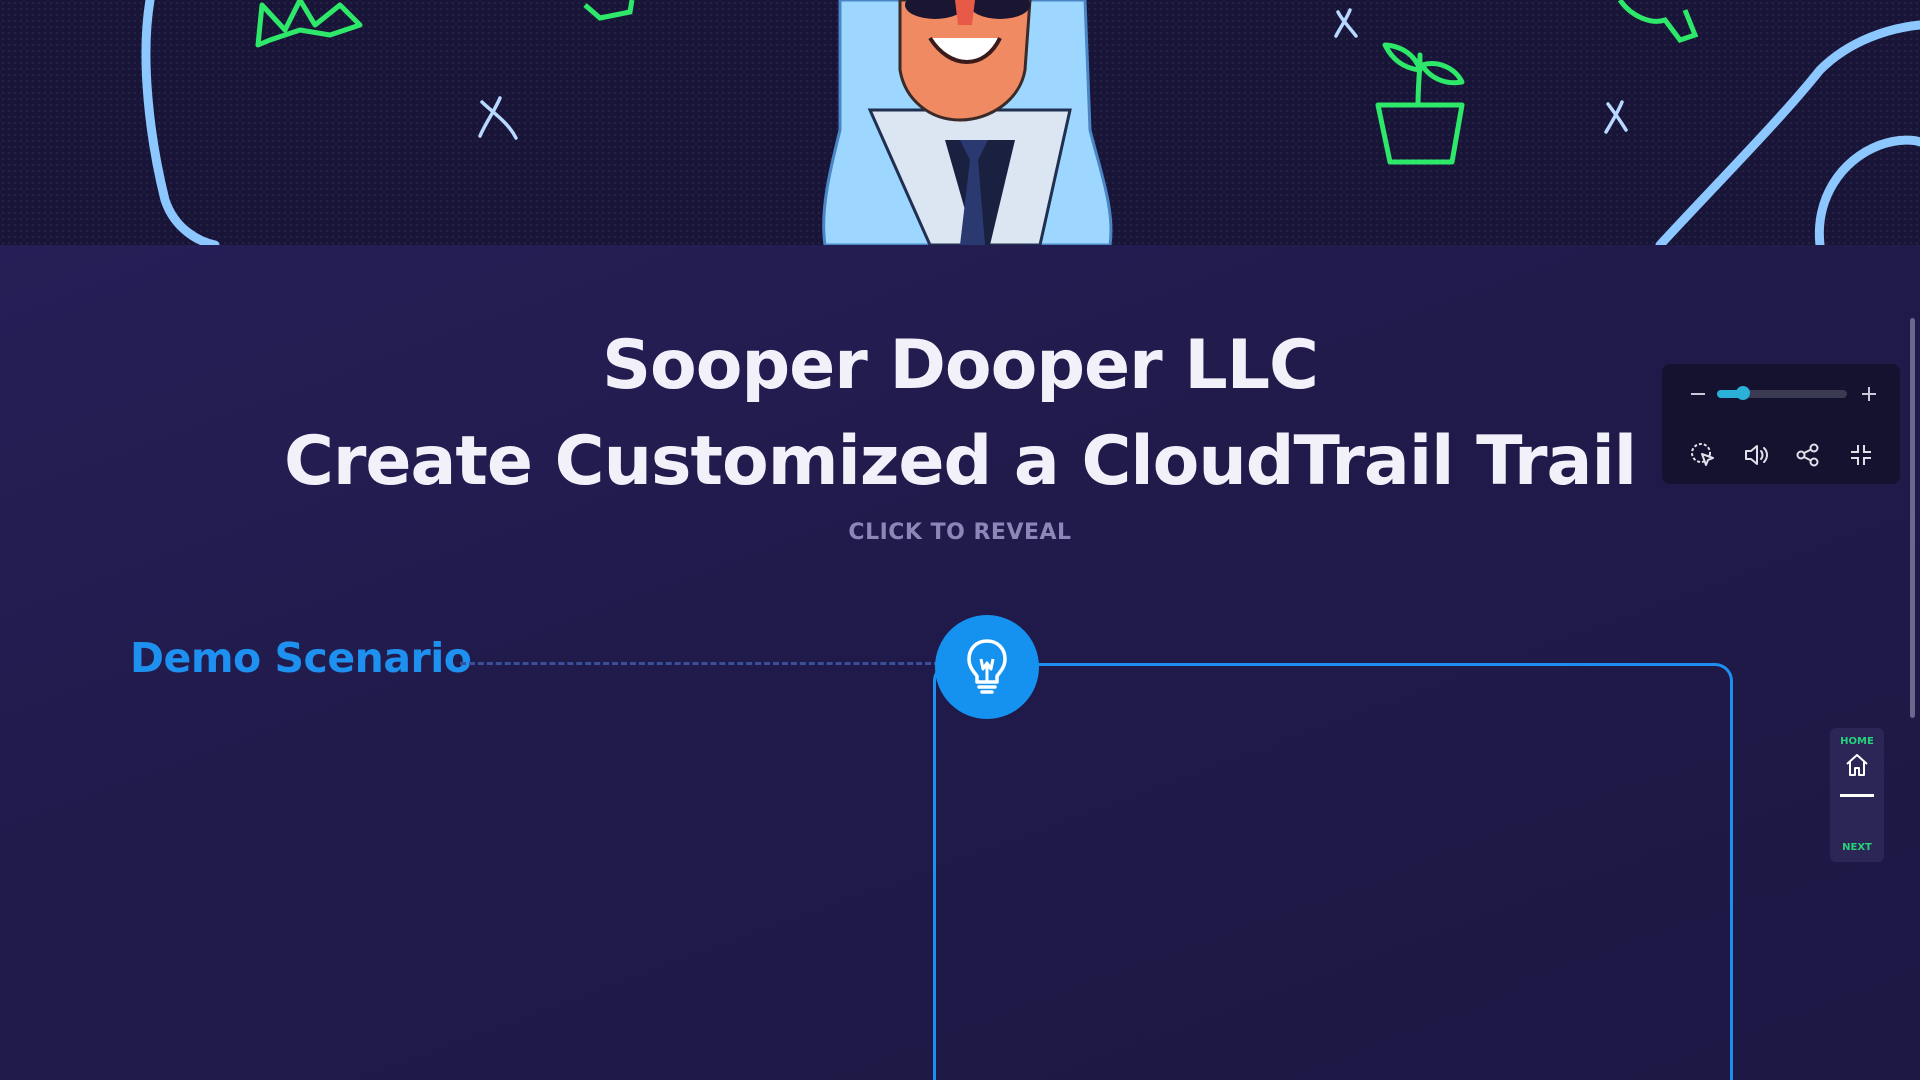 This screenshot has width=1920, height=1080. Describe the element at coordinates (960, 461) in the screenshot. I see `page-title: Create Customized a CloudTrail Trail` at that location.